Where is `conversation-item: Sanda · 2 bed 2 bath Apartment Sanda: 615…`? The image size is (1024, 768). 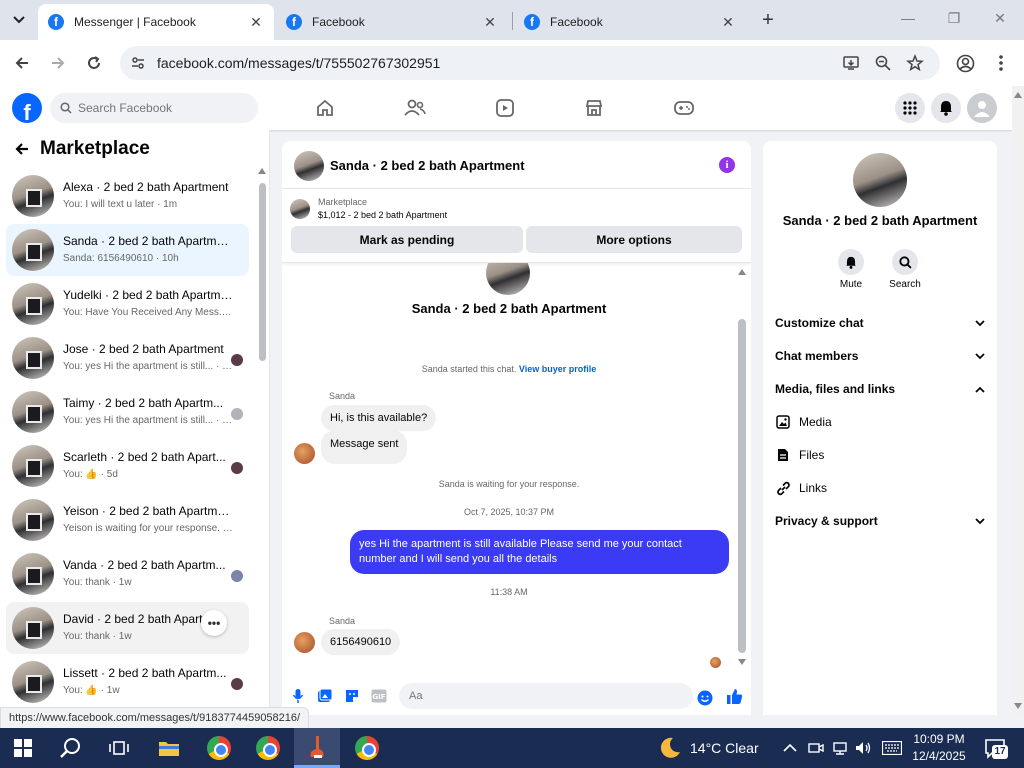
conversation-item: Sanda · 2 bed 2 bath Apartment Sanda: 615… is located at coordinates (127, 250).